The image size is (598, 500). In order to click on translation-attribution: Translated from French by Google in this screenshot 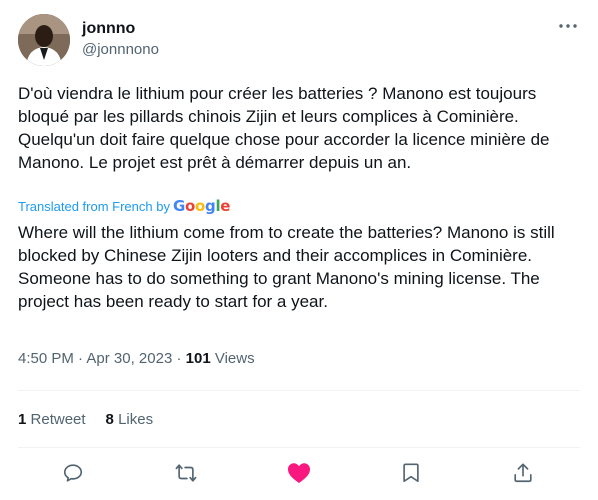, I will do `click(124, 206)`.